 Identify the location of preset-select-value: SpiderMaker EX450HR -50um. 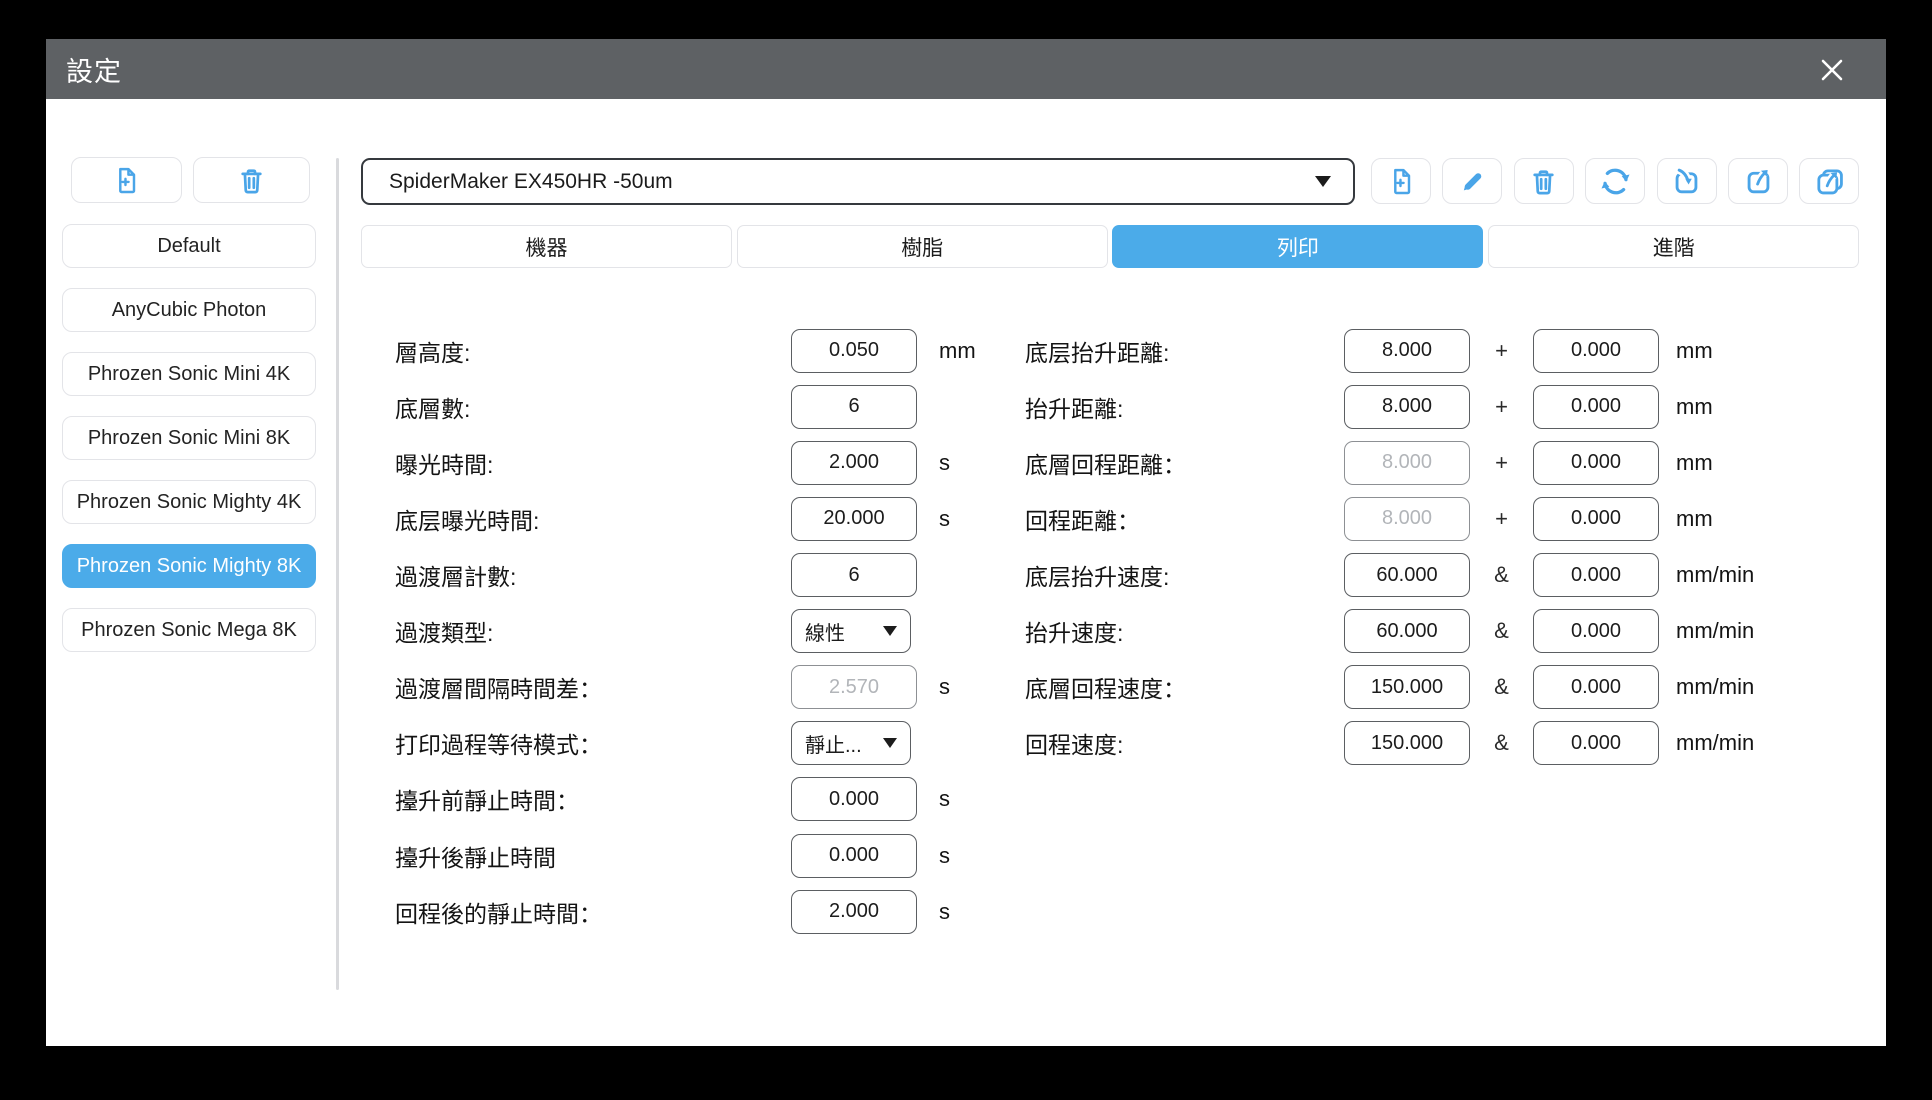
(531, 181).